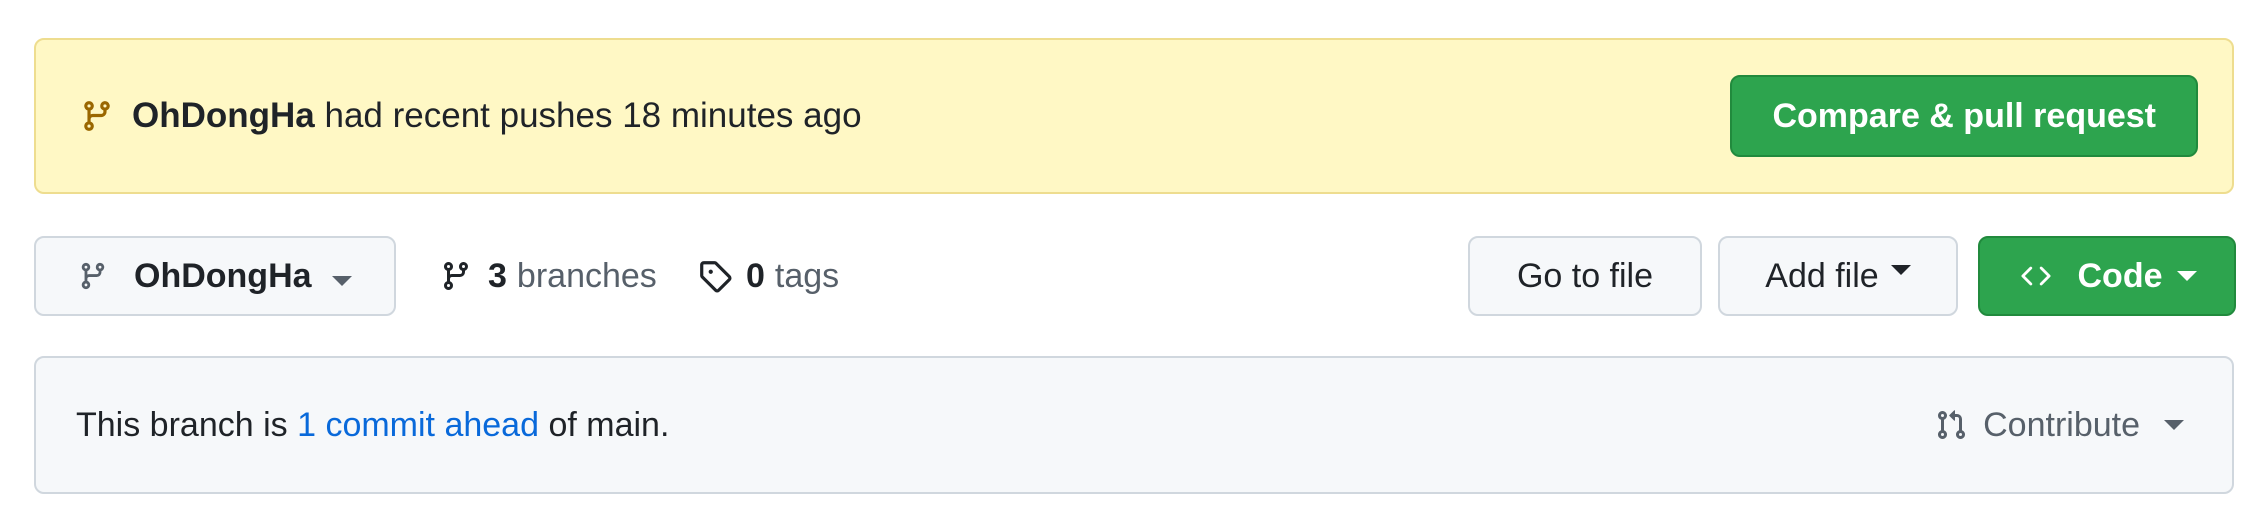 This screenshot has width=2266, height=520. Describe the element at coordinates (2038, 276) in the screenshot. I see `code-icon` at that location.